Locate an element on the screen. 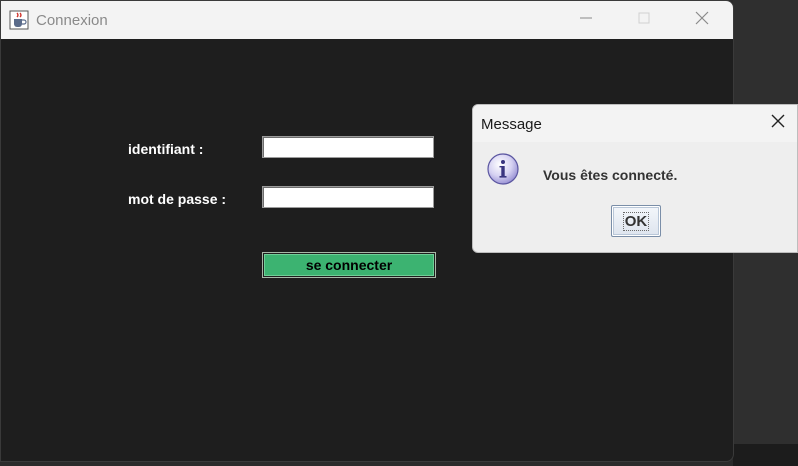 Image resolution: width=798 pixels, height=466 pixels. maximize-icon is located at coordinates (644, 20).